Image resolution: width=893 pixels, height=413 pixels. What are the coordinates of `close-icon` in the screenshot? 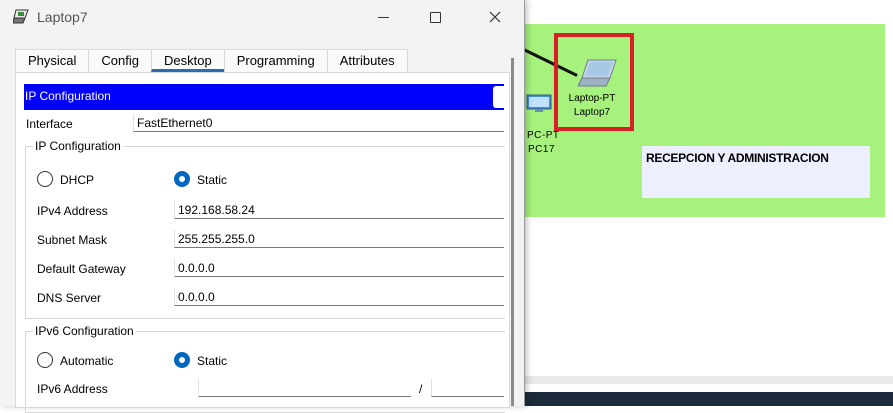 It's located at (495, 17).